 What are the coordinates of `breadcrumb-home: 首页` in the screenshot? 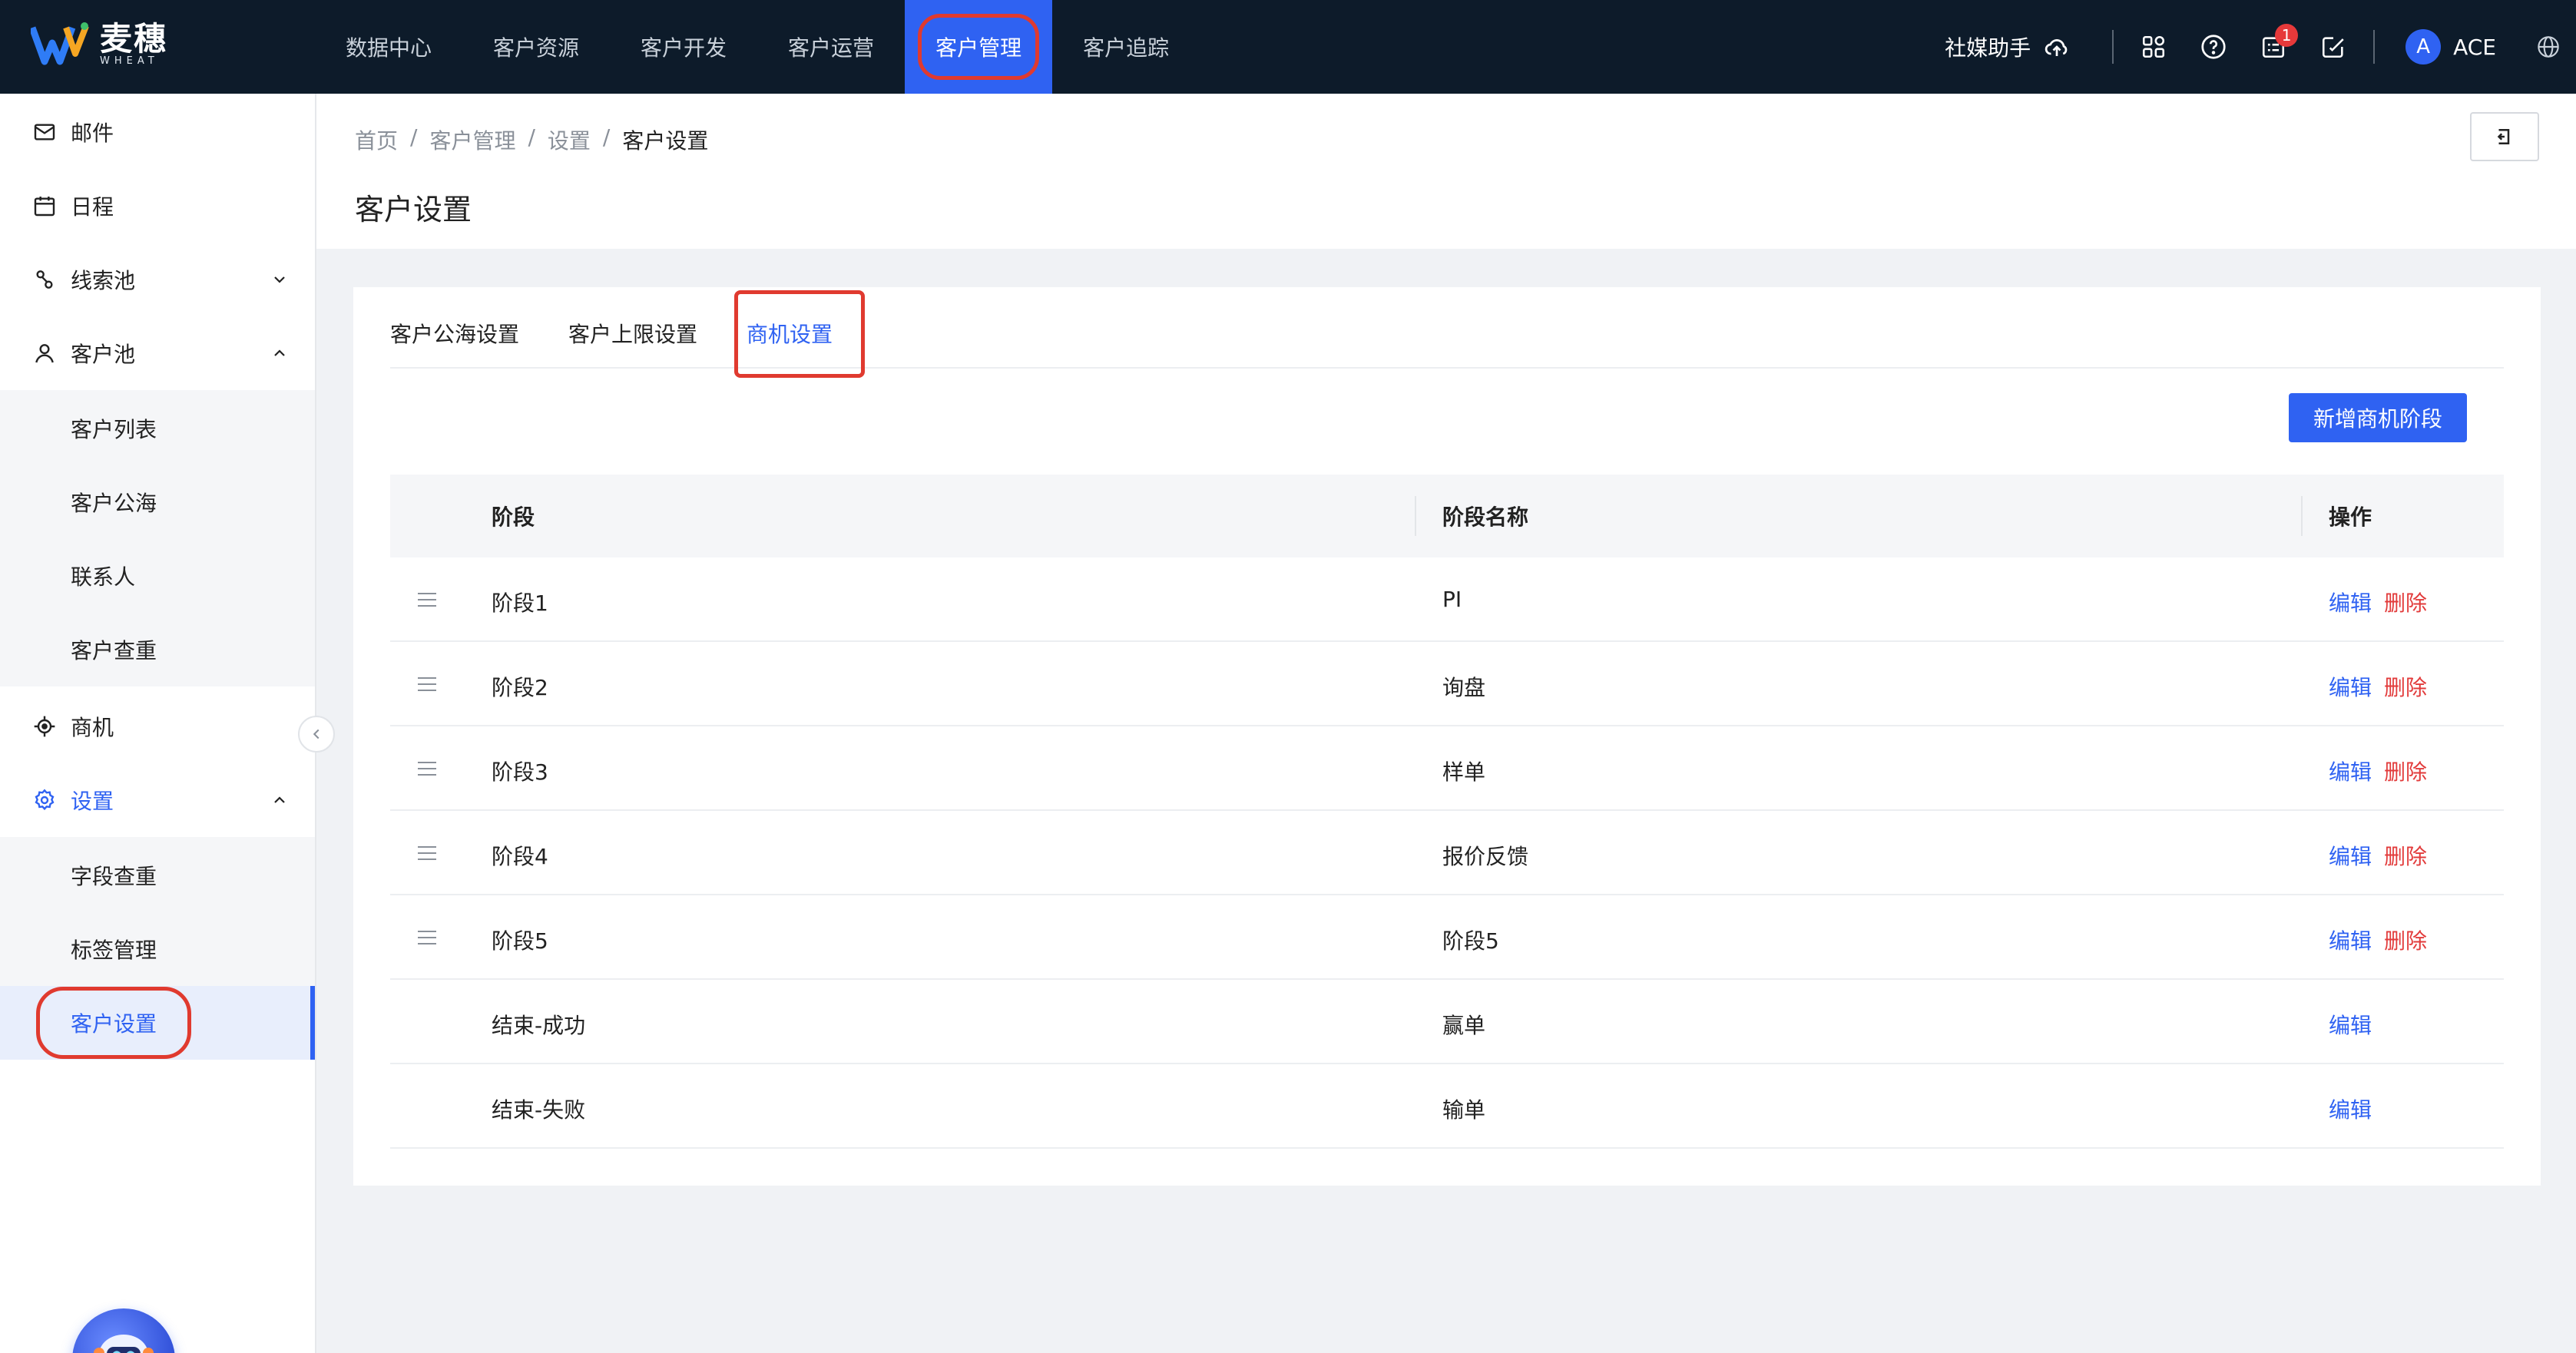 It's located at (376, 139).